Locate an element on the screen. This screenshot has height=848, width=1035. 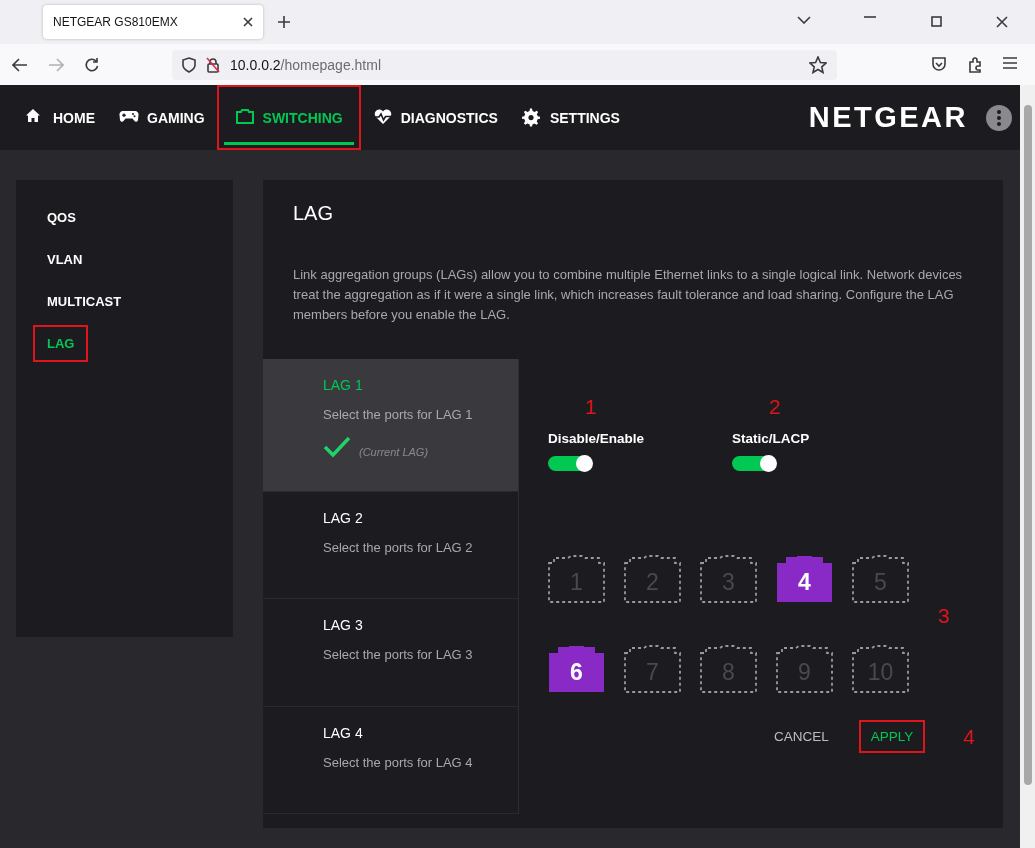
annotation-number: 1 is located at coordinates (591, 407).